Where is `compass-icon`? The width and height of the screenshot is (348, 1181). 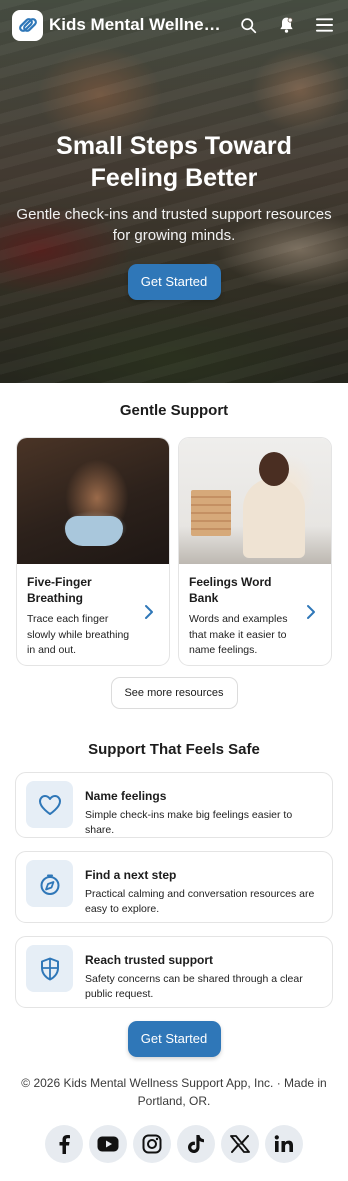
compass-icon is located at coordinates (49, 883).